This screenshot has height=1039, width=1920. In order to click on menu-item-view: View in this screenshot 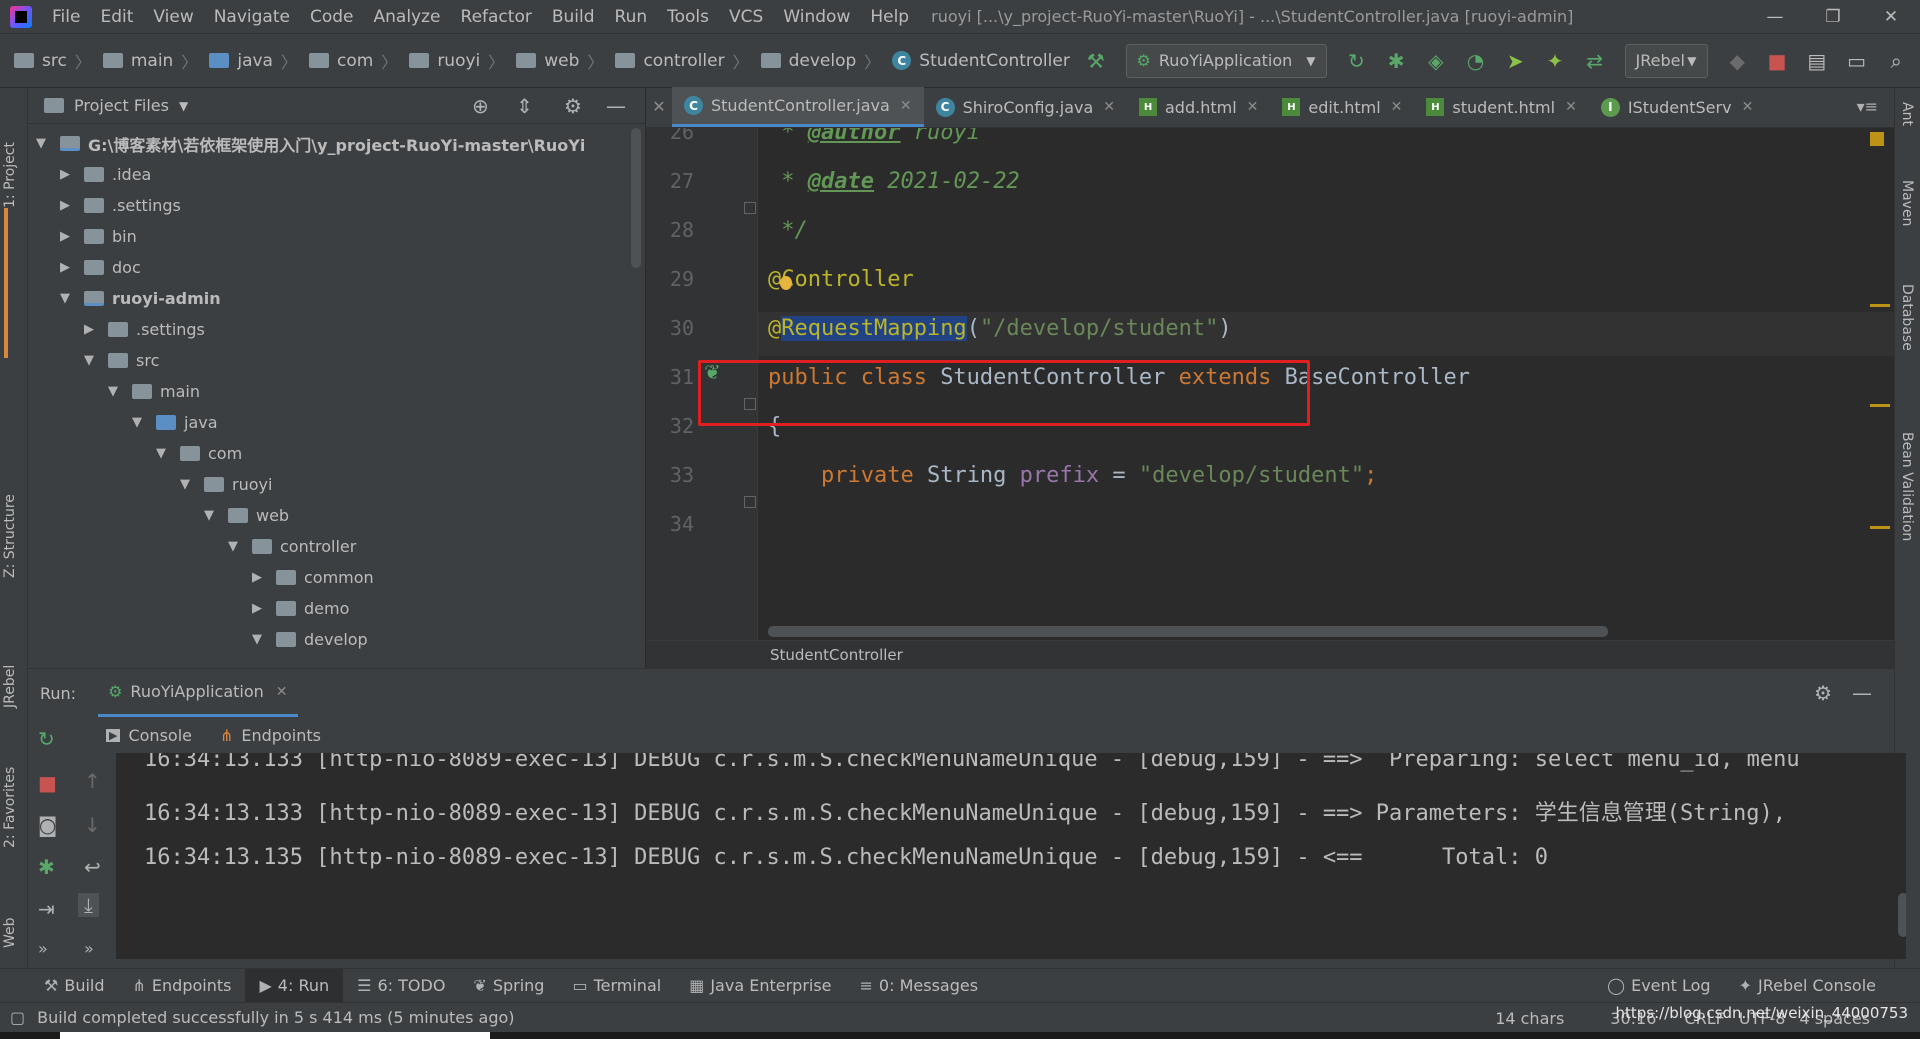, I will do `click(173, 17)`.